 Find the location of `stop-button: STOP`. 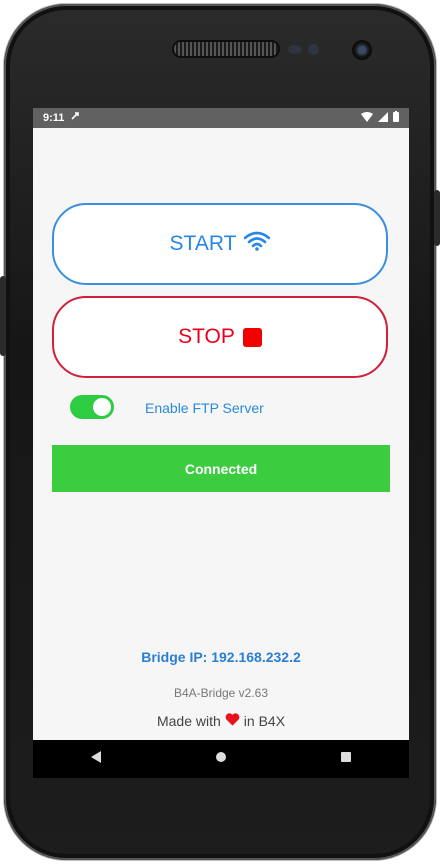

stop-button: STOP is located at coordinates (220, 337).